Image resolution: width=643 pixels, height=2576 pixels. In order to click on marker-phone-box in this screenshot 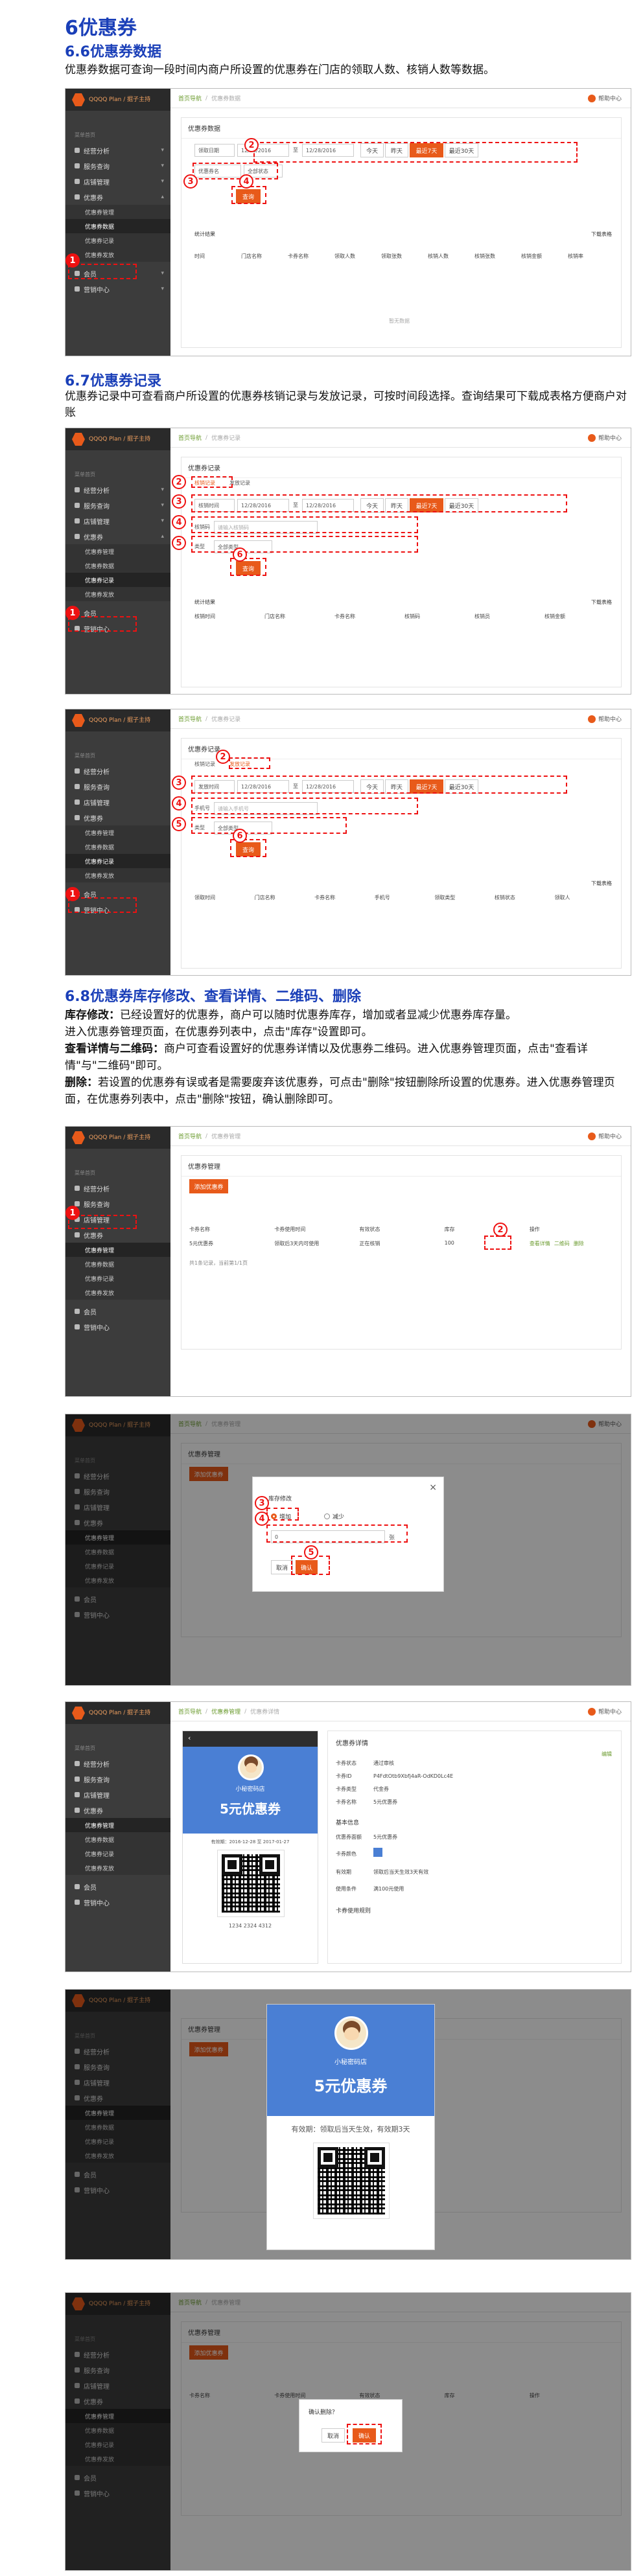, I will do `click(304, 806)`.